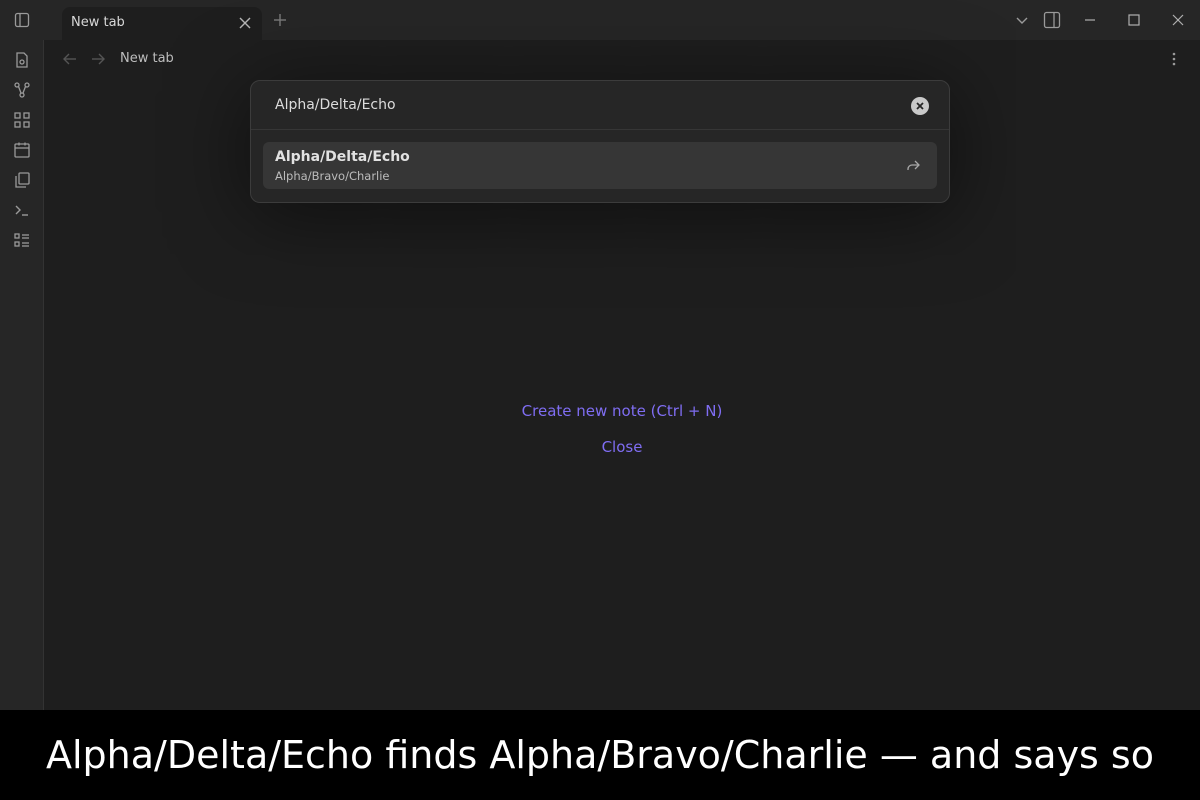 The width and height of the screenshot is (1200, 800). I want to click on clear-search-button, so click(920, 106).